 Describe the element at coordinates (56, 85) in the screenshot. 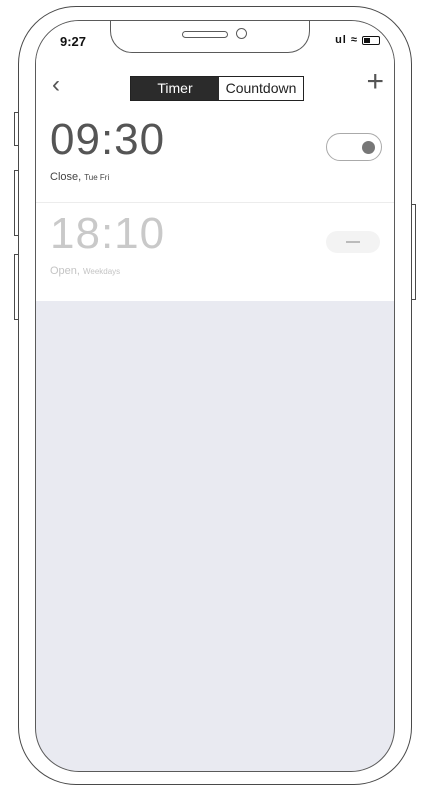

I see `back-chevron-icon: ‹` at that location.